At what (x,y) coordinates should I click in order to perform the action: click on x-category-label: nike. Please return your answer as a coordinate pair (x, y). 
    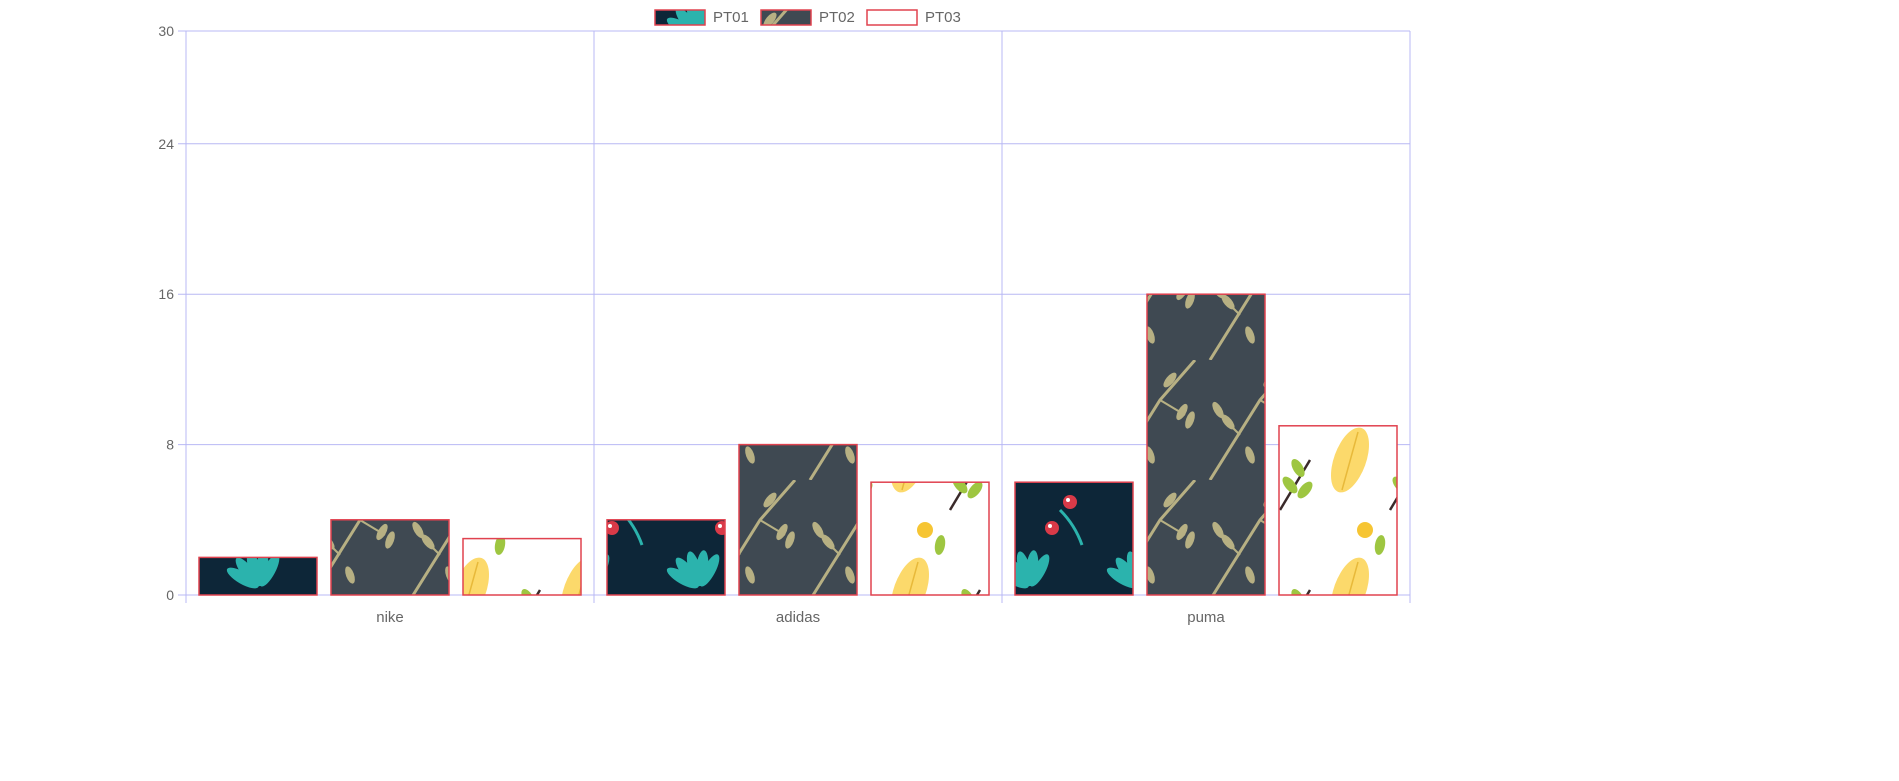
    Looking at the image, I should click on (390, 617).